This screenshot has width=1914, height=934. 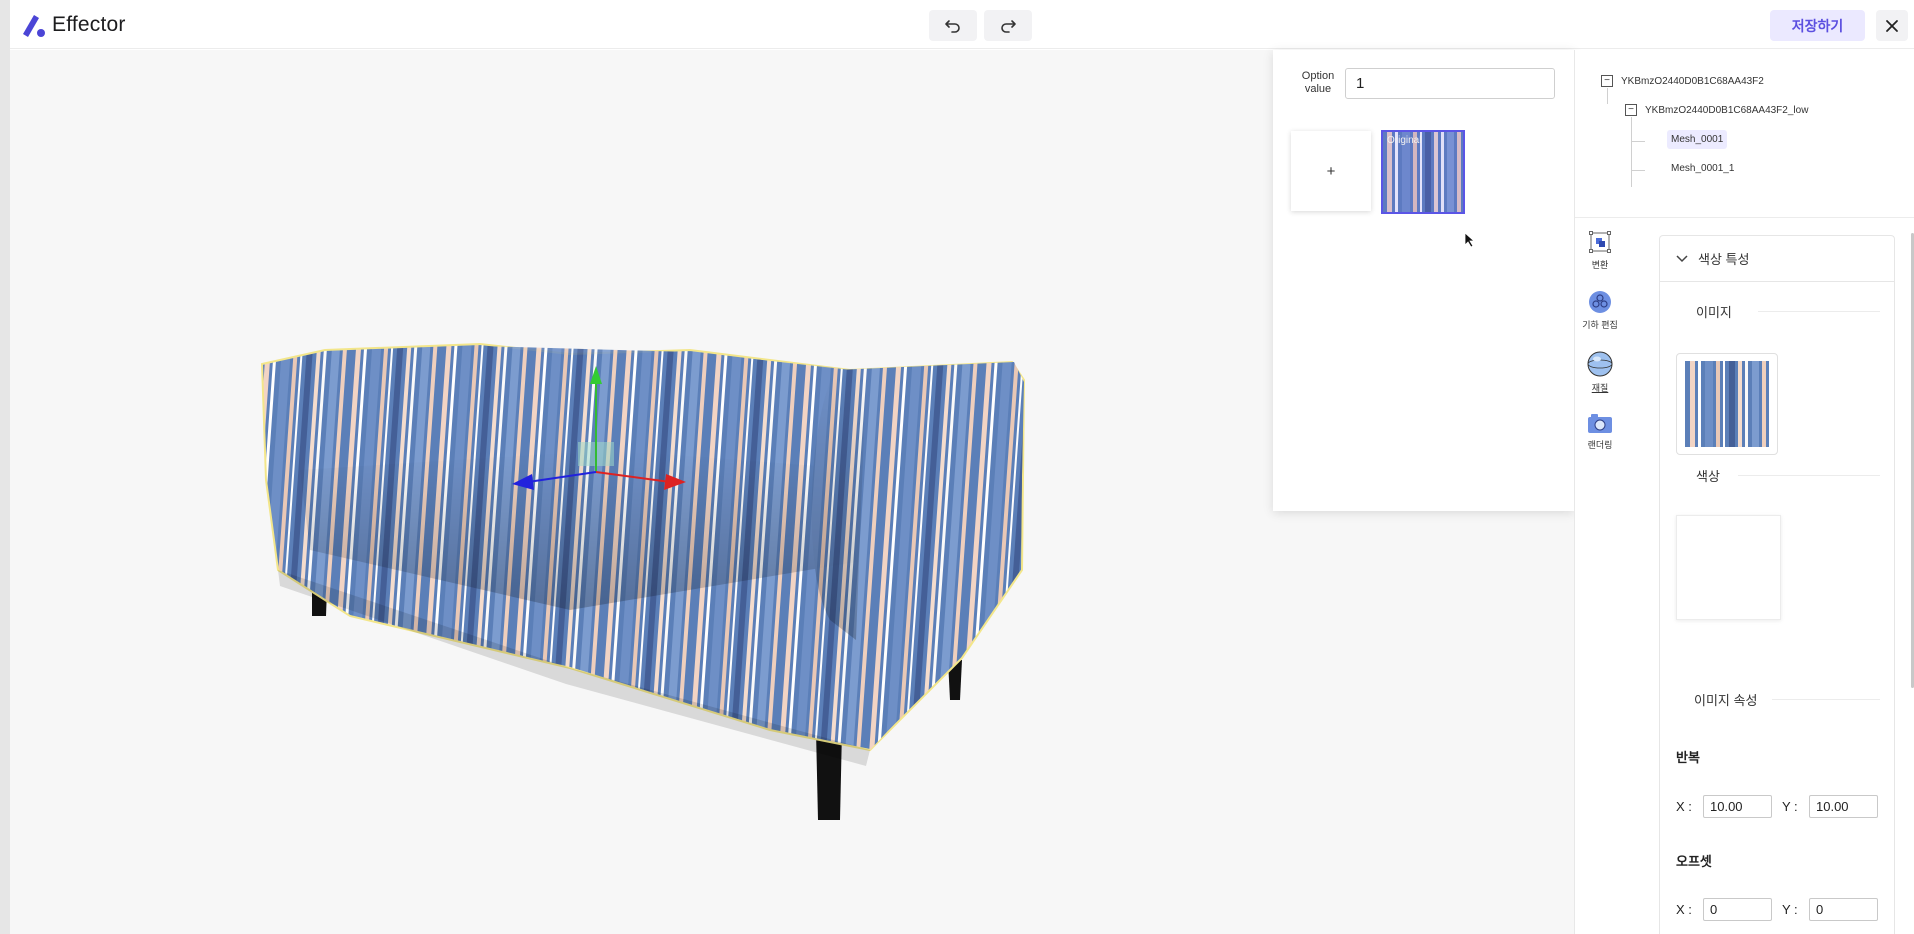 I want to click on redo-button, so click(x=1008, y=25).